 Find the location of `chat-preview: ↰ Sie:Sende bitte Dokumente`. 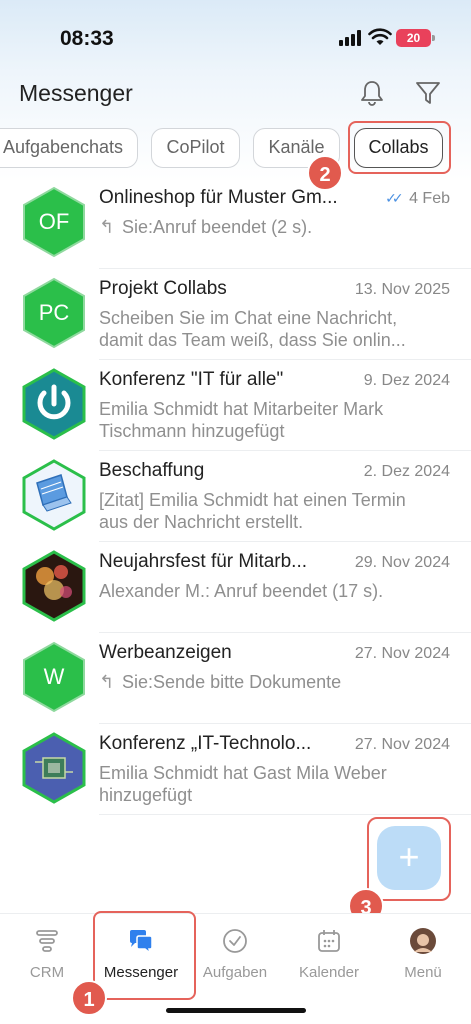

chat-preview: ↰ Sie:Sende bitte Dokumente is located at coordinates (269, 682).